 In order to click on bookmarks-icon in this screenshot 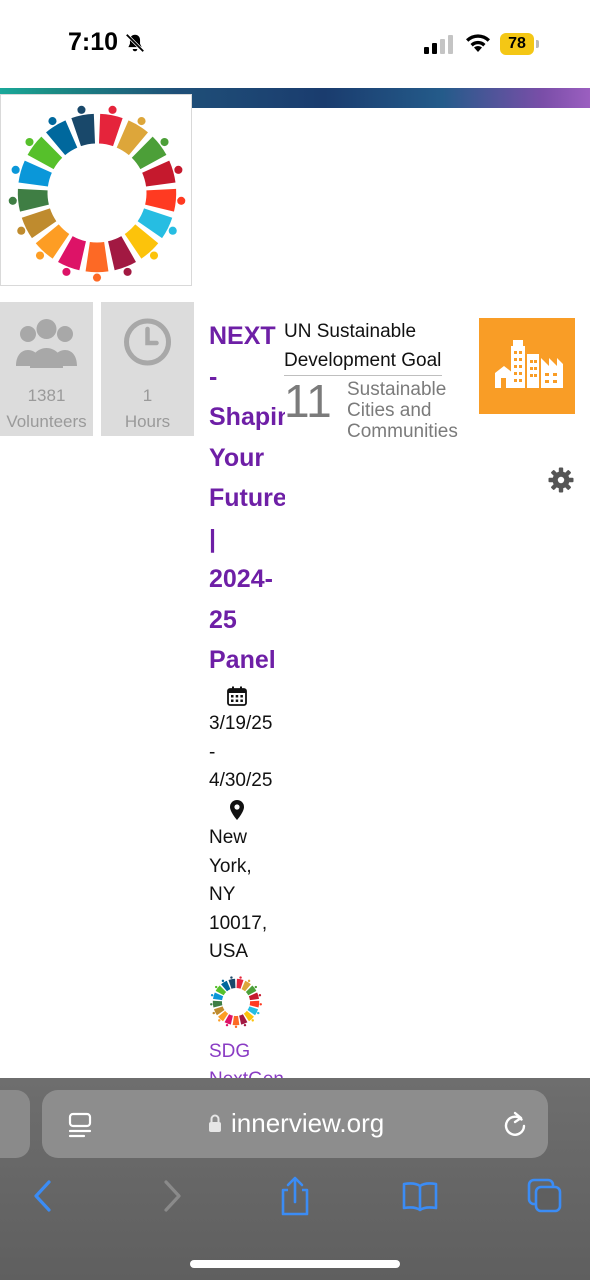, I will do `click(420, 1196)`.